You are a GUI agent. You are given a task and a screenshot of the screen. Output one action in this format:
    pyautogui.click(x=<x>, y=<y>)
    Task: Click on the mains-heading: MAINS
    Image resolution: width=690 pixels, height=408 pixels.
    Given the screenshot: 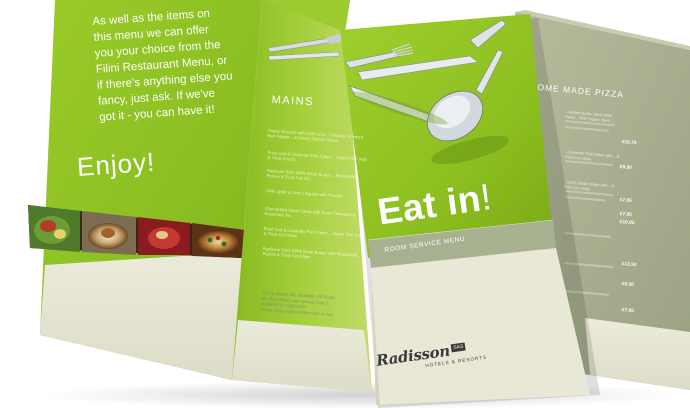 What is the action you would take?
    pyautogui.click(x=293, y=101)
    